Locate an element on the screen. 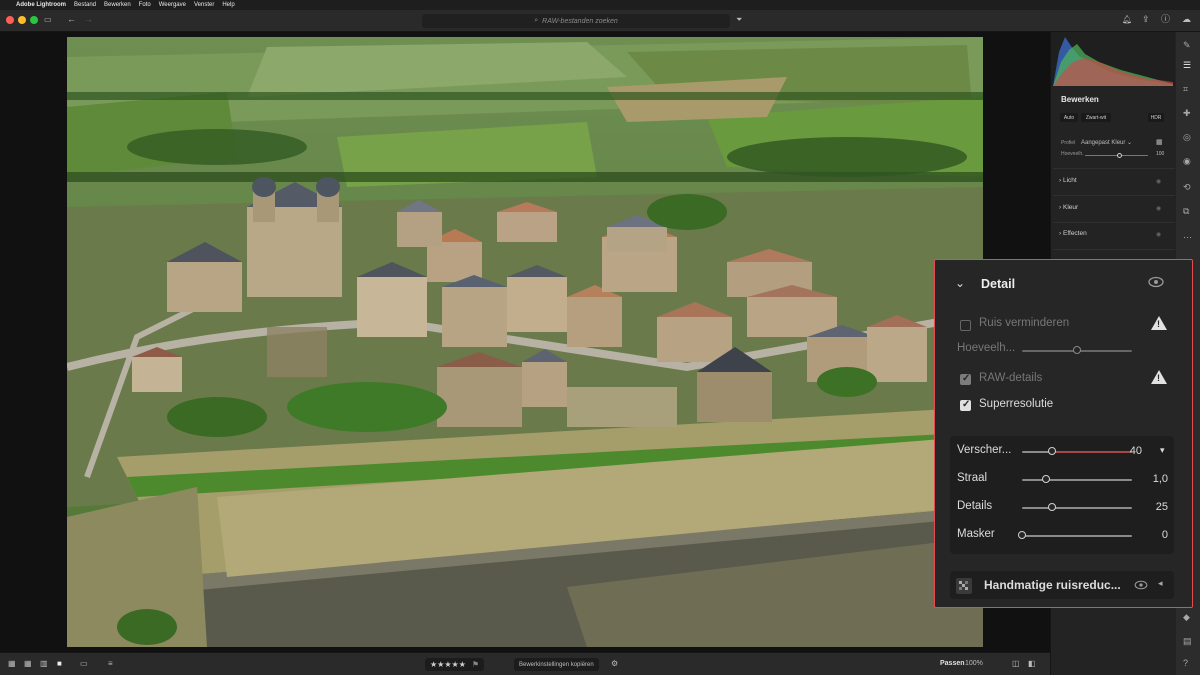 Image resolution: width=1200 pixels, height=675 pixels. comment-icon: ▤ is located at coordinates (1187, 641).